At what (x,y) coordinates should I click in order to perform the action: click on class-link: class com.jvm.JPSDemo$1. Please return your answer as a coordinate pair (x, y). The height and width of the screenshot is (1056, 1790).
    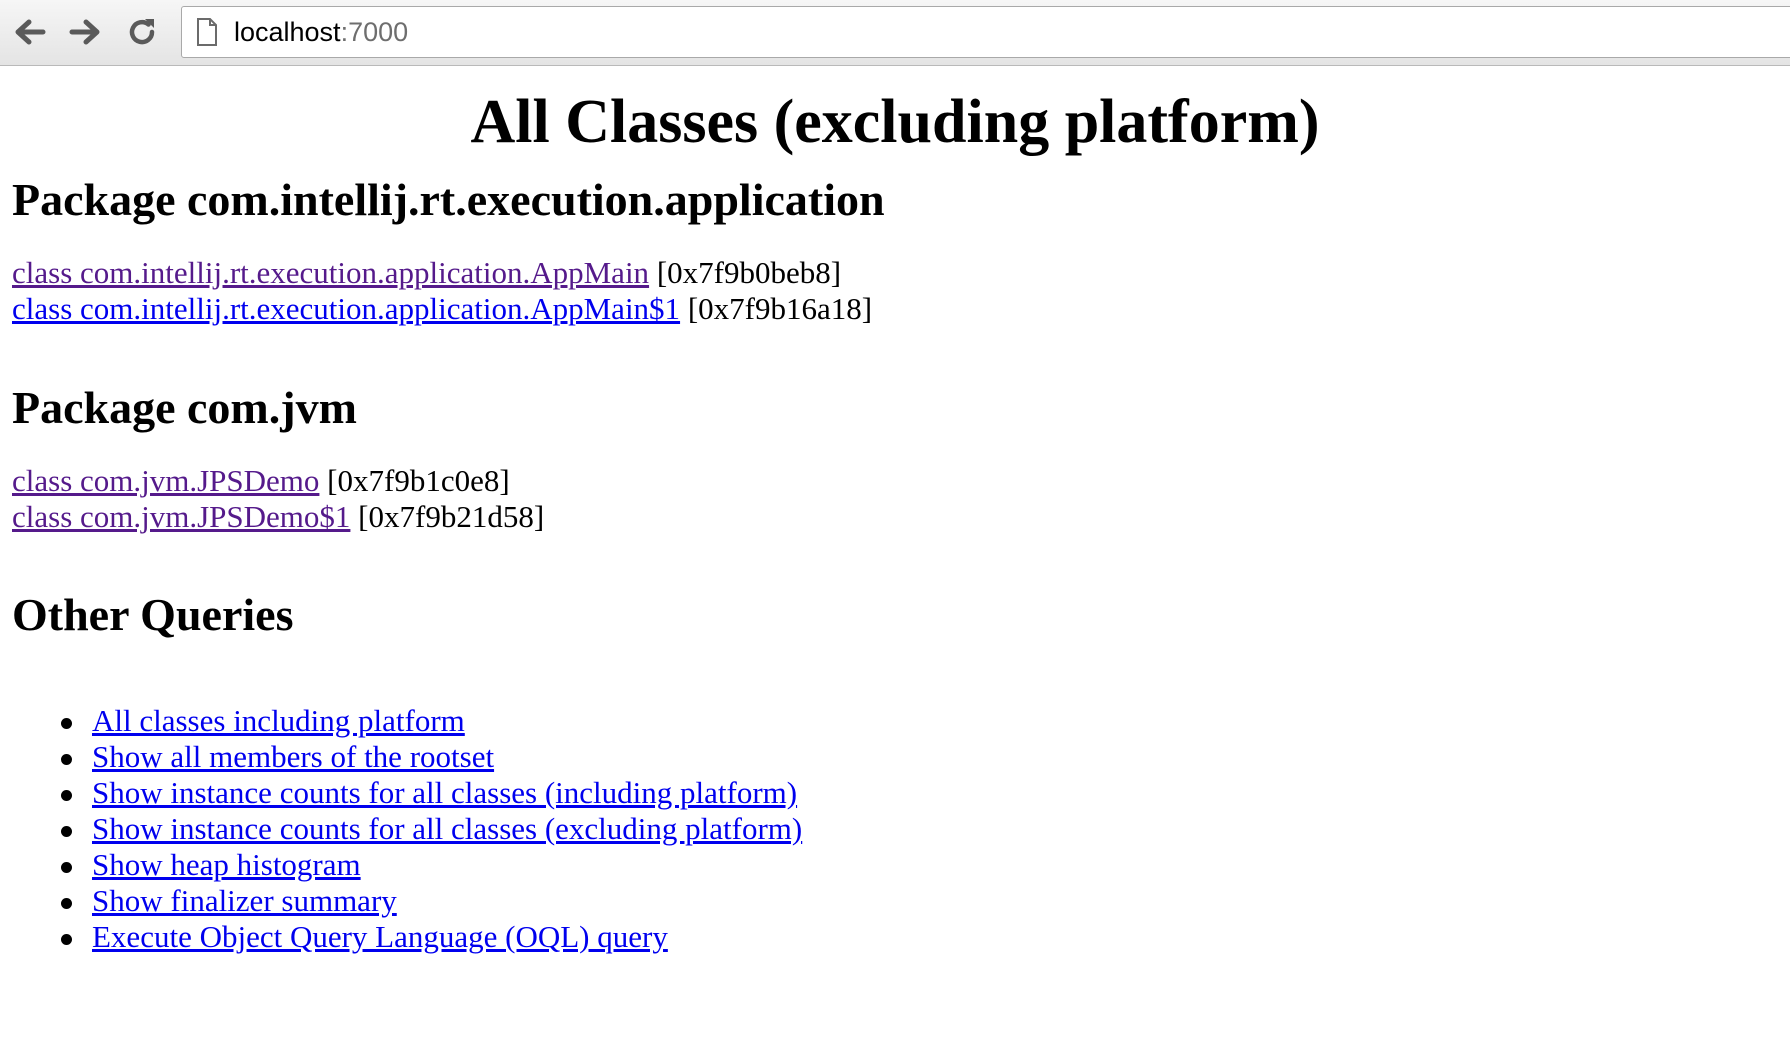
    Looking at the image, I should click on (181, 516).